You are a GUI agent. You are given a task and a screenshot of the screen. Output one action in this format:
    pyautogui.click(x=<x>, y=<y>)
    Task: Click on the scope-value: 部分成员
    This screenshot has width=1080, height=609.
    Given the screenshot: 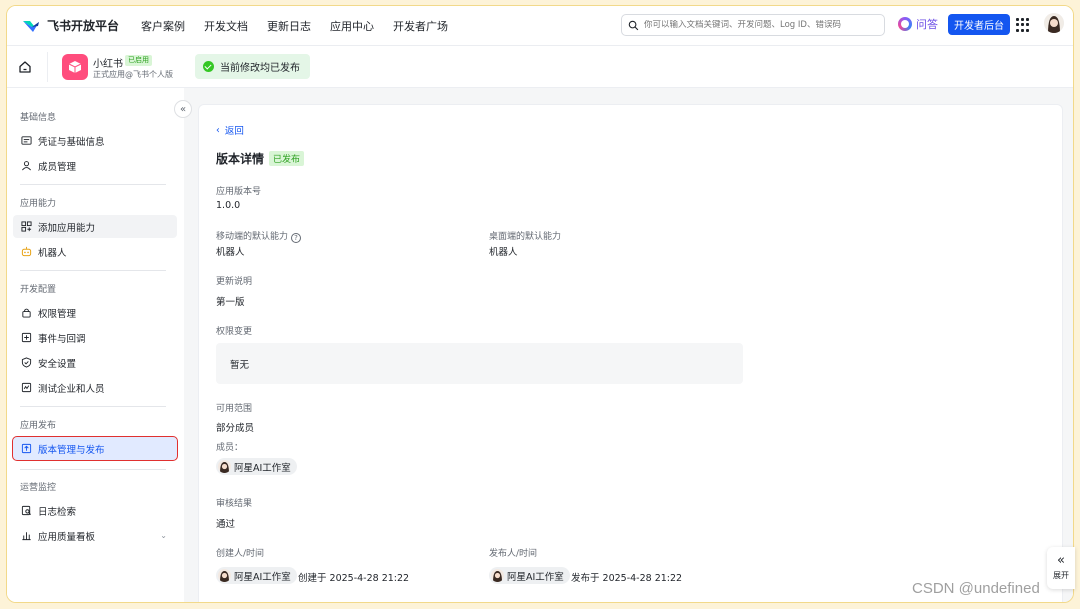 What is the action you would take?
    pyautogui.click(x=235, y=428)
    